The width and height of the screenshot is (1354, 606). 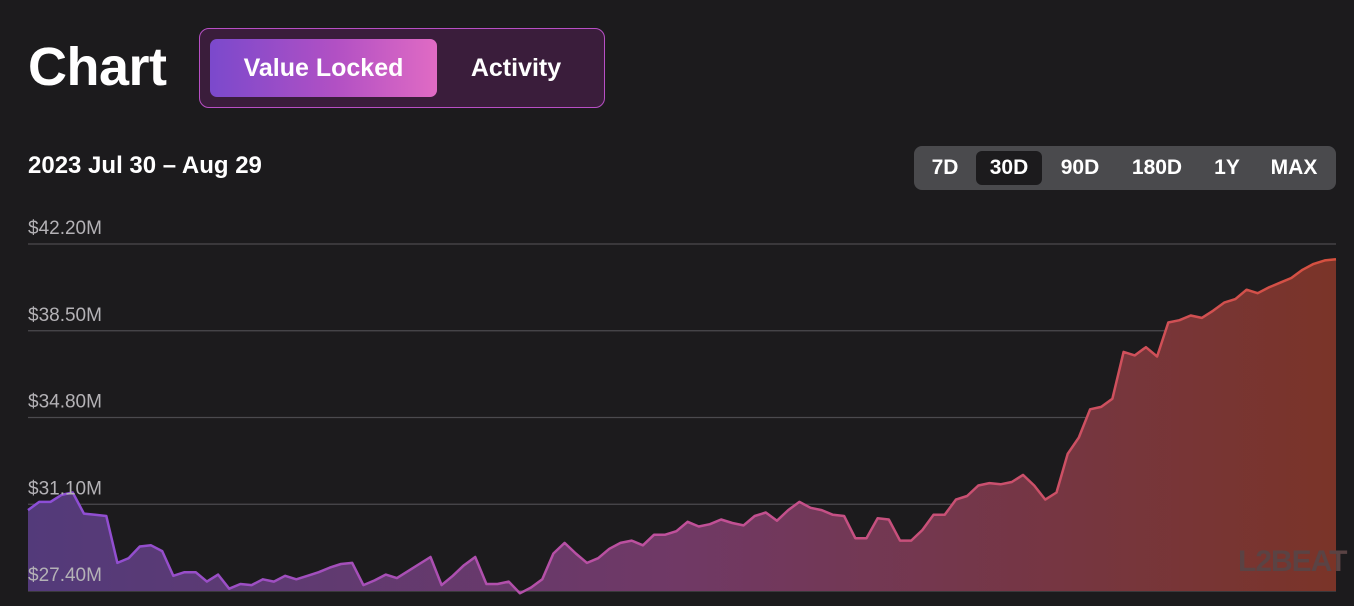 What do you see at coordinates (65, 315) in the screenshot?
I see `y-tick-label: $38.50M` at bounding box center [65, 315].